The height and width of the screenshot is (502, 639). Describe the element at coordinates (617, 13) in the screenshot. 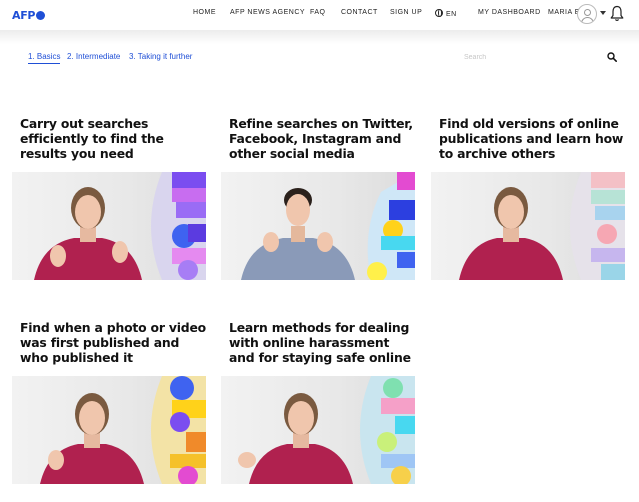

I see `bell-icon` at that location.